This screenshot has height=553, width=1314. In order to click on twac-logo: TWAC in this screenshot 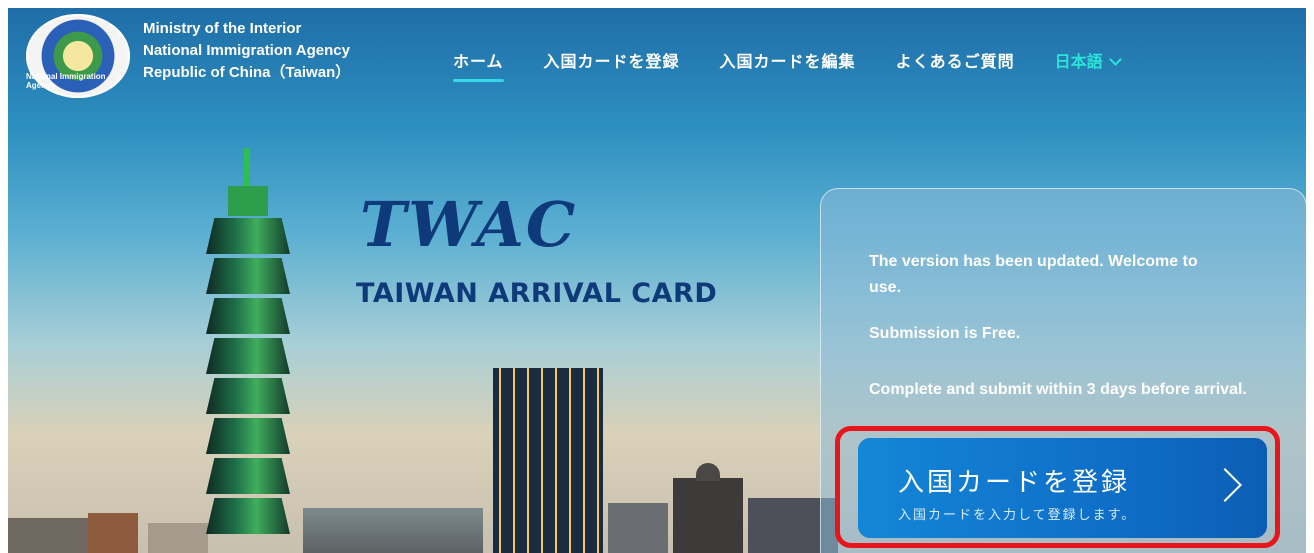, I will do `click(469, 224)`.